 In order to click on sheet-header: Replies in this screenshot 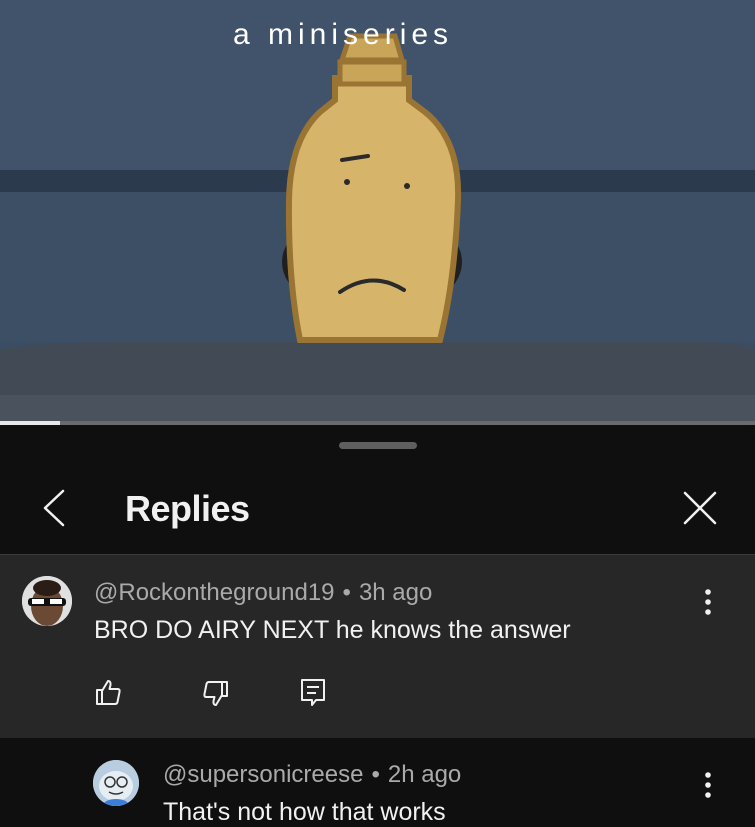, I will do `click(377, 510)`.